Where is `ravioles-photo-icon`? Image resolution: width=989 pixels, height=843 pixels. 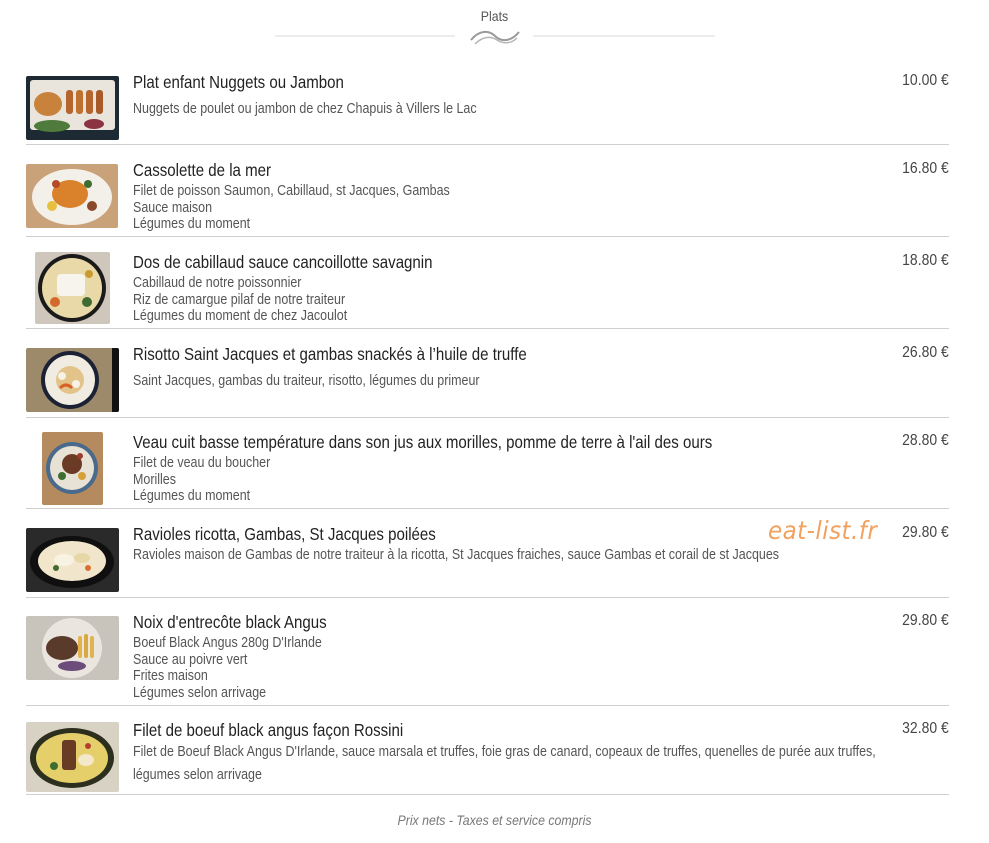 ravioles-photo-icon is located at coordinates (72, 560).